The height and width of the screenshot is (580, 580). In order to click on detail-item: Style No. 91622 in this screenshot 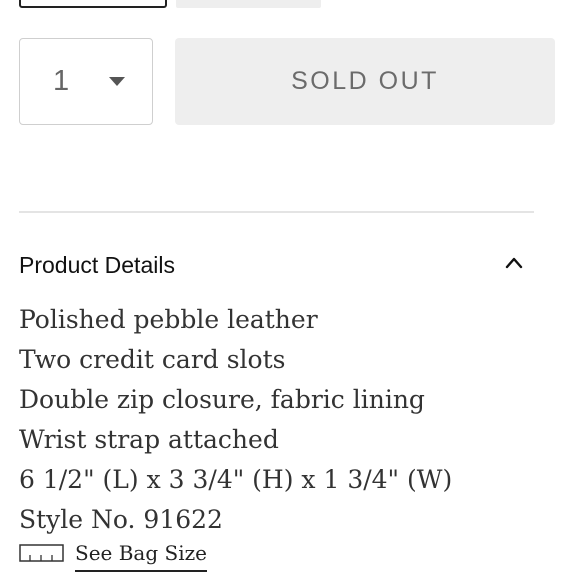, I will do `click(121, 519)`.